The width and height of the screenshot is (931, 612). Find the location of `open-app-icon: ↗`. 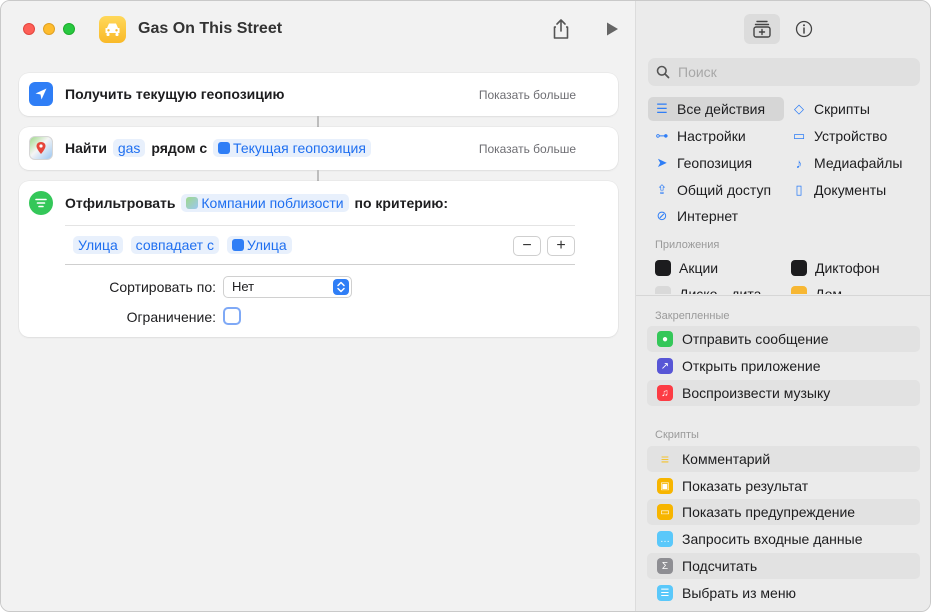

open-app-icon: ↗ is located at coordinates (665, 366).